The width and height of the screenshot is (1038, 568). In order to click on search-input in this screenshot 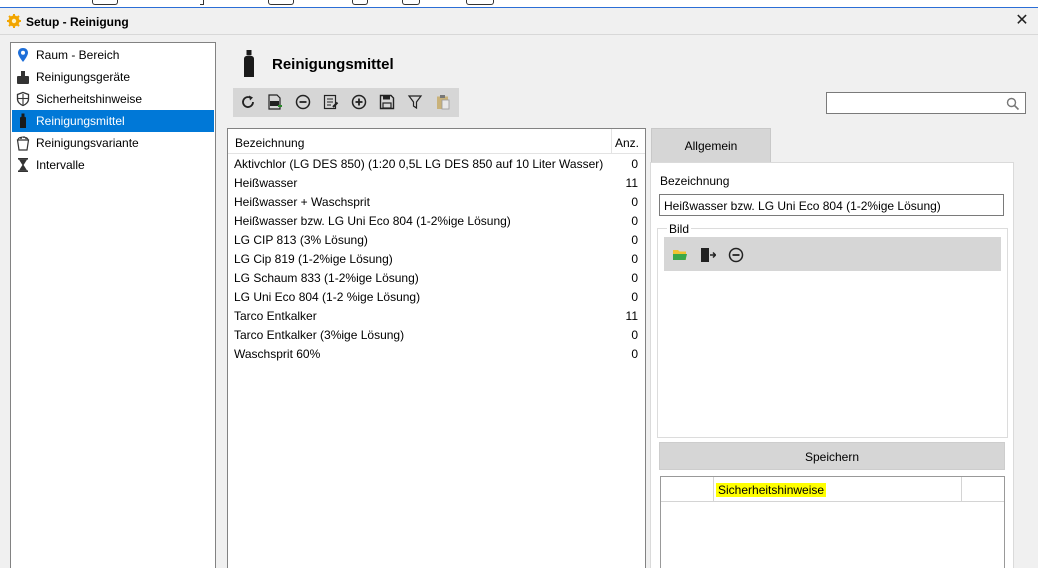, I will do `click(926, 103)`.